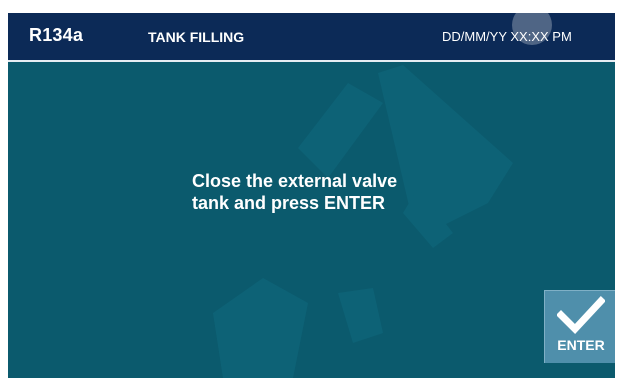  I want to click on instruction-line-1: Close the external valve, so click(295, 181).